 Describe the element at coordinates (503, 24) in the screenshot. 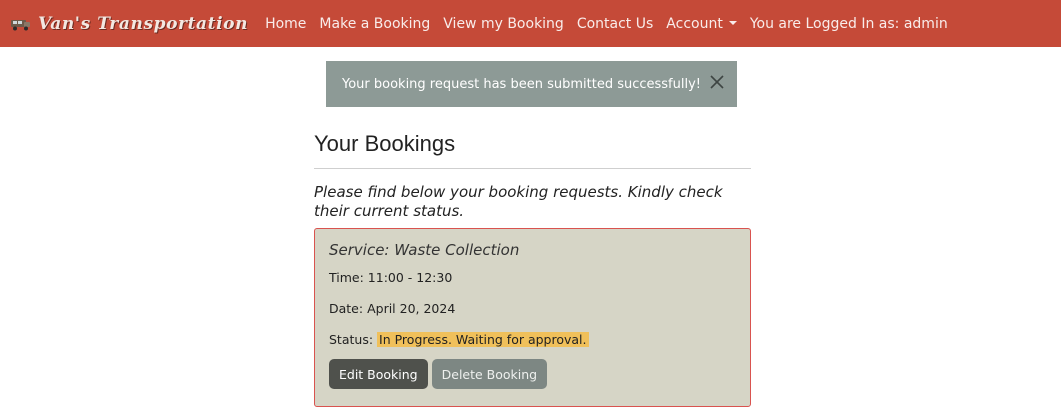

I see `nav-view-booking: View my Booking` at that location.